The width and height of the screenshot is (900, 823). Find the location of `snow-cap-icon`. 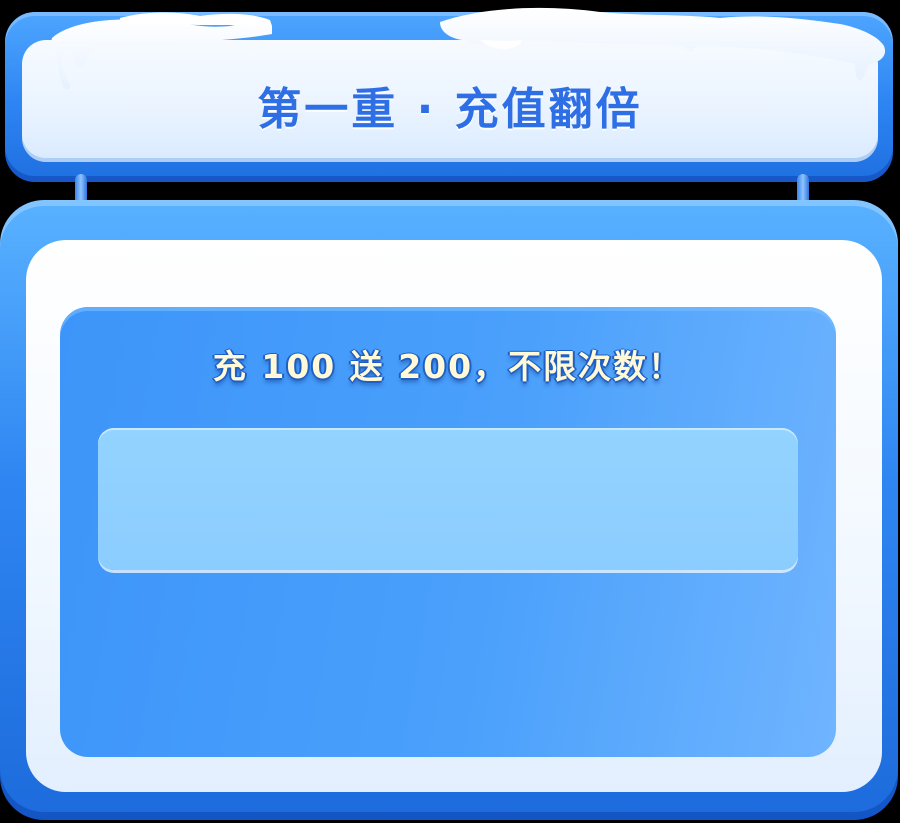

snow-cap-icon is located at coordinates (468, 48).